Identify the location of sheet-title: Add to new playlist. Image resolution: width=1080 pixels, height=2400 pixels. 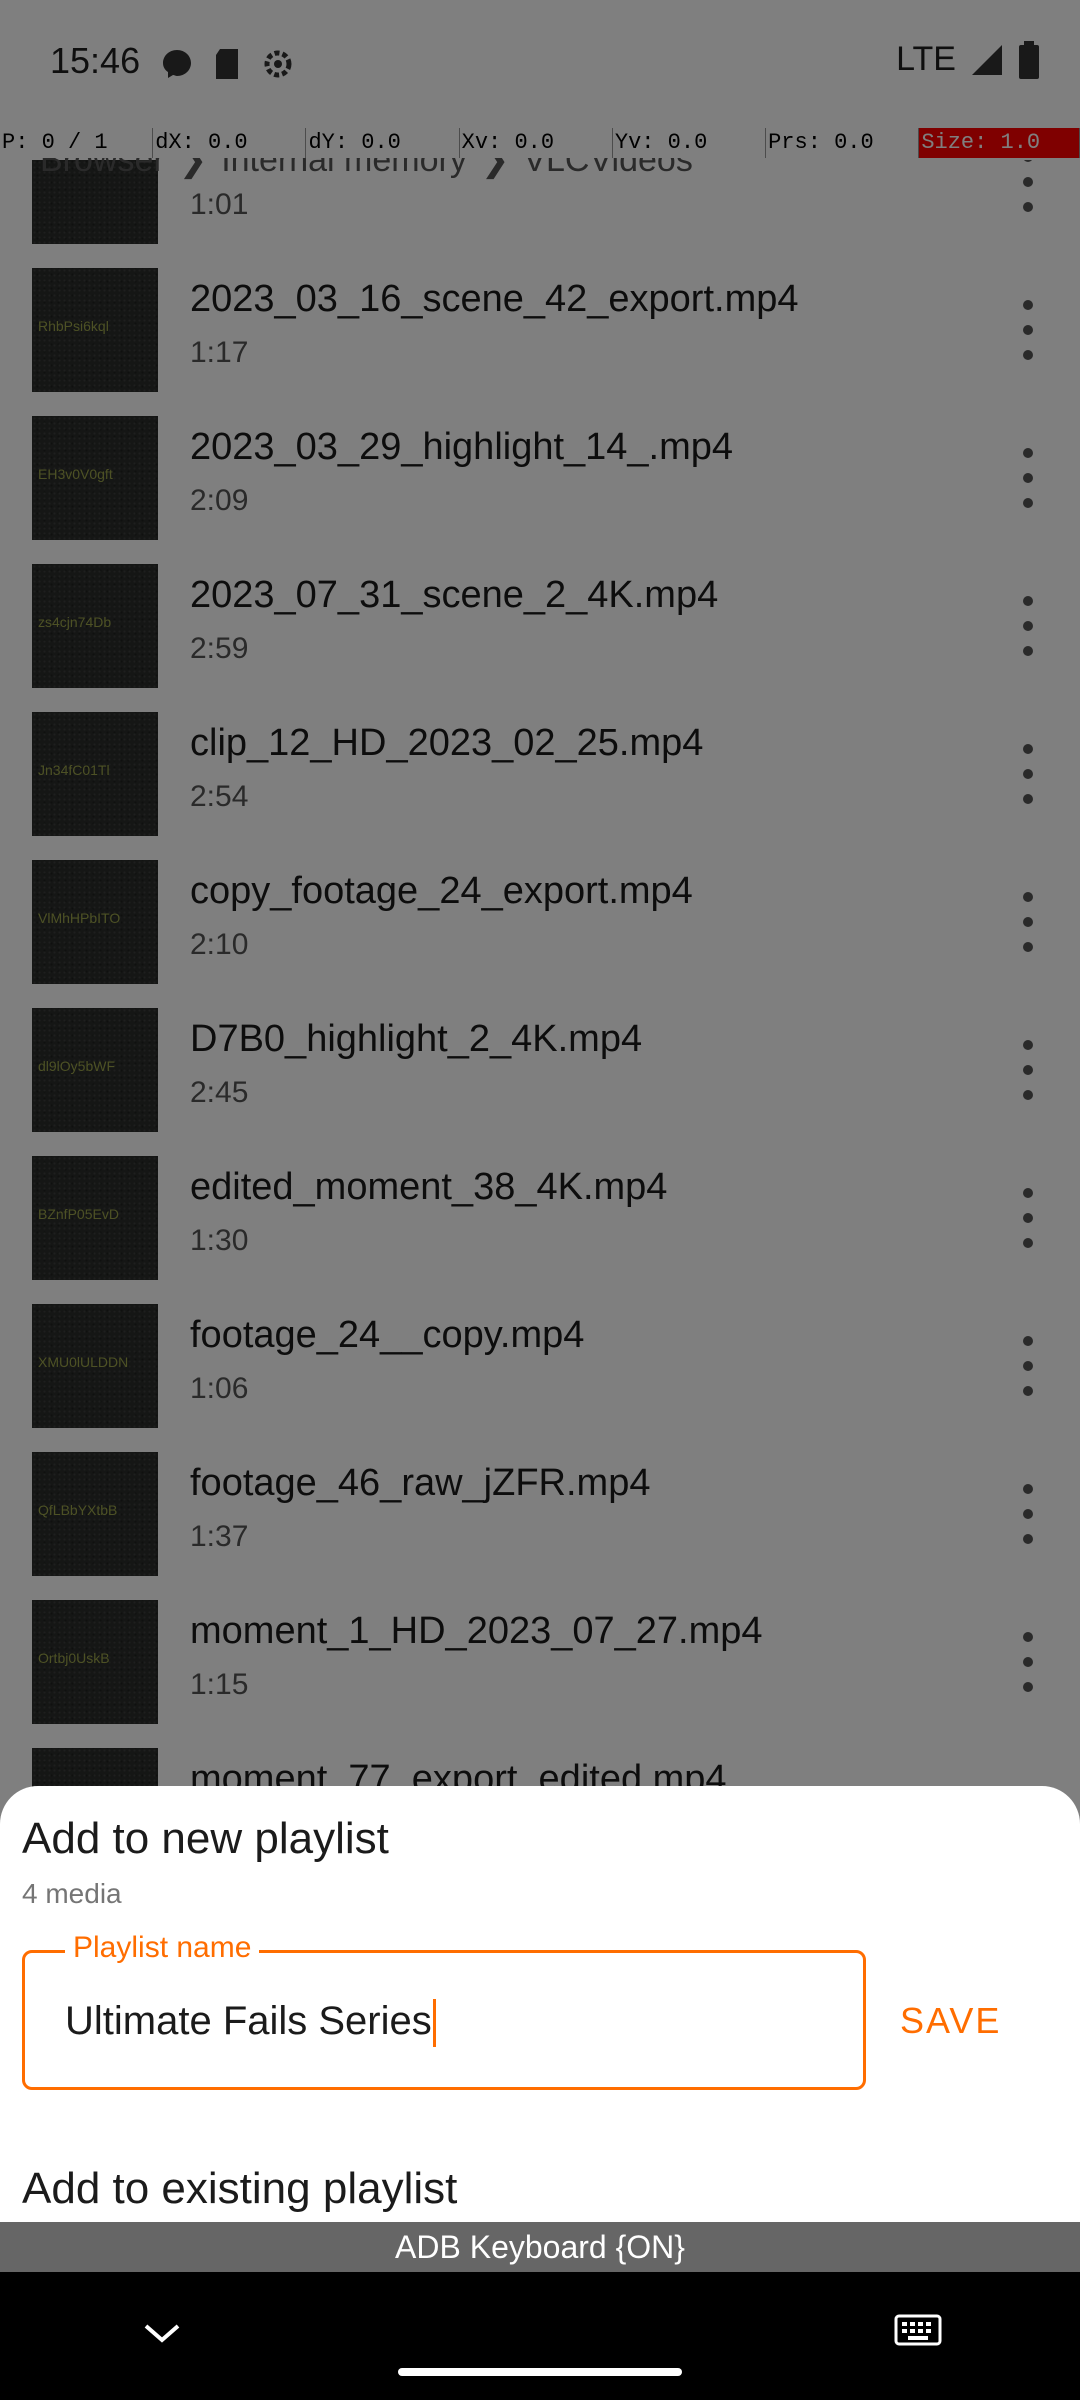
(205, 1838).